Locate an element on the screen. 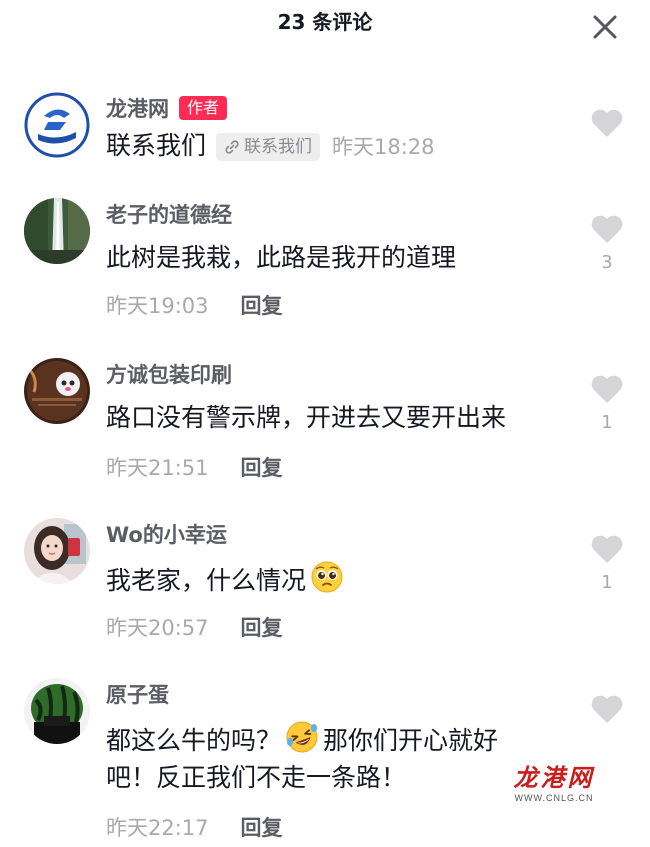  close-button is located at coordinates (605, 27).